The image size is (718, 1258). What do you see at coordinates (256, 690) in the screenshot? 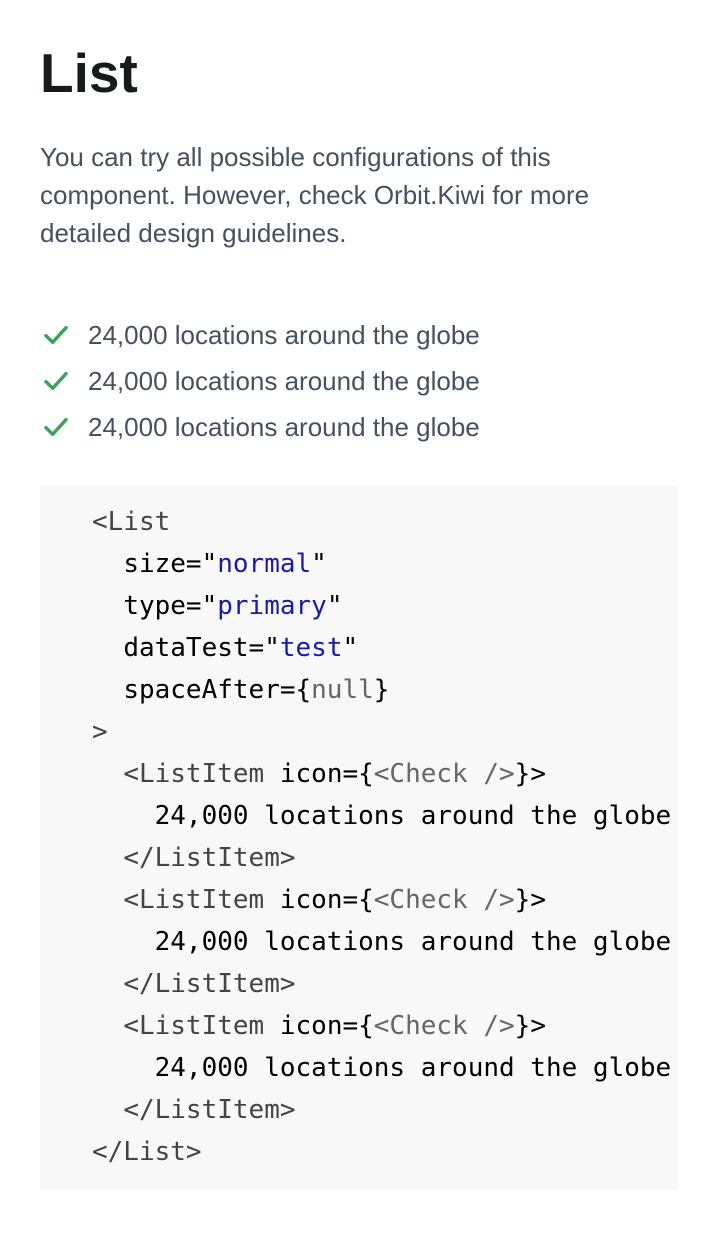
I see `code-line: spaceAfter={null}` at bounding box center [256, 690].